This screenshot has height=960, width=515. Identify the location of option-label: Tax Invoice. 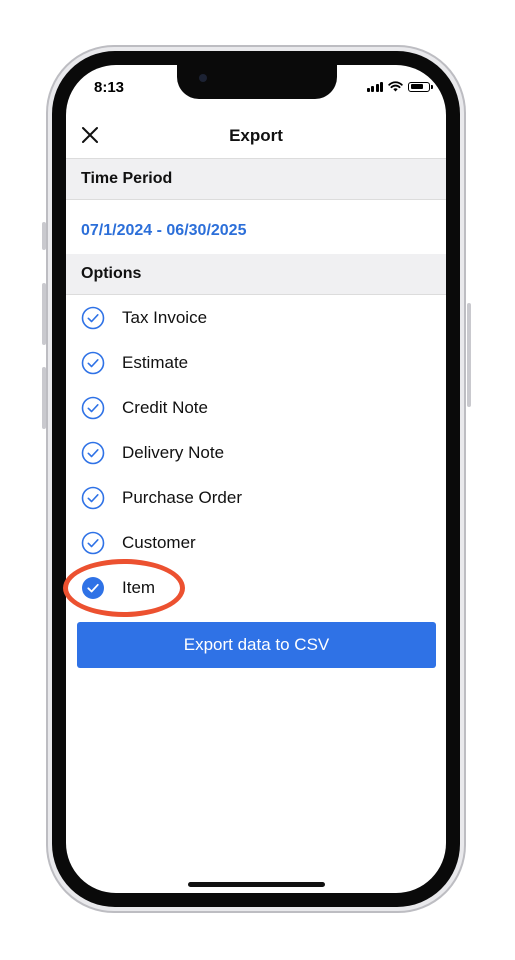
(165, 317).